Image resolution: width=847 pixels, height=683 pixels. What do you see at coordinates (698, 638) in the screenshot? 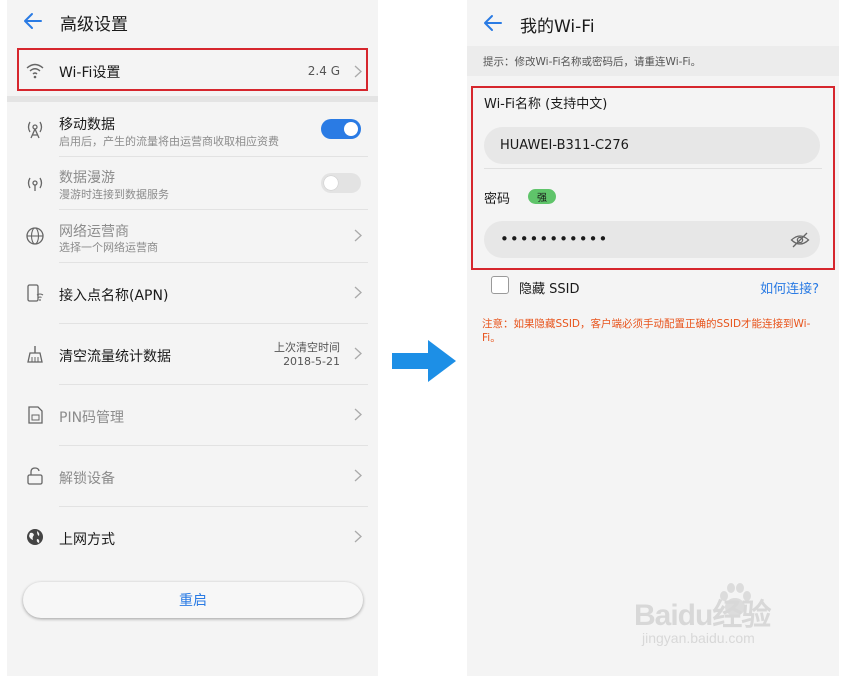
I see `watermark-url: jingyan.baidu.com` at bounding box center [698, 638].